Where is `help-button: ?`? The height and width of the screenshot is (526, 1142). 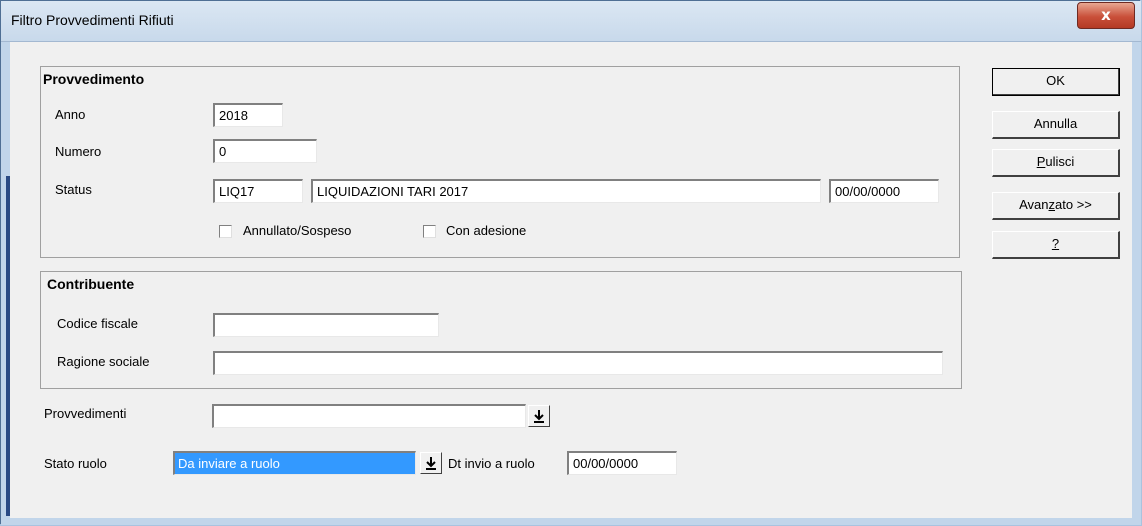
help-button: ? is located at coordinates (1056, 245).